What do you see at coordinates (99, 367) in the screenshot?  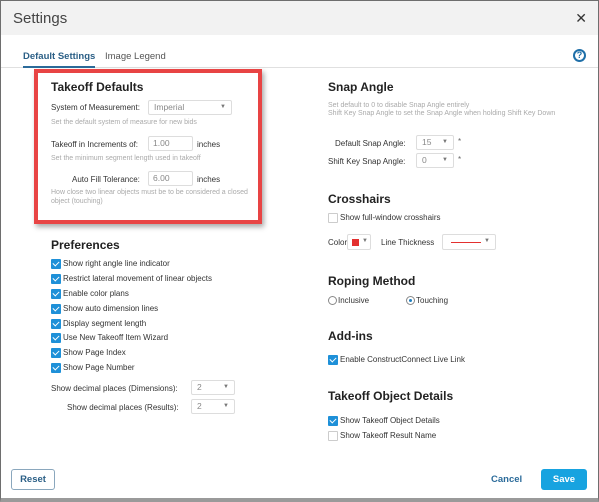 I see `checkbox-label: Show Page Number` at bounding box center [99, 367].